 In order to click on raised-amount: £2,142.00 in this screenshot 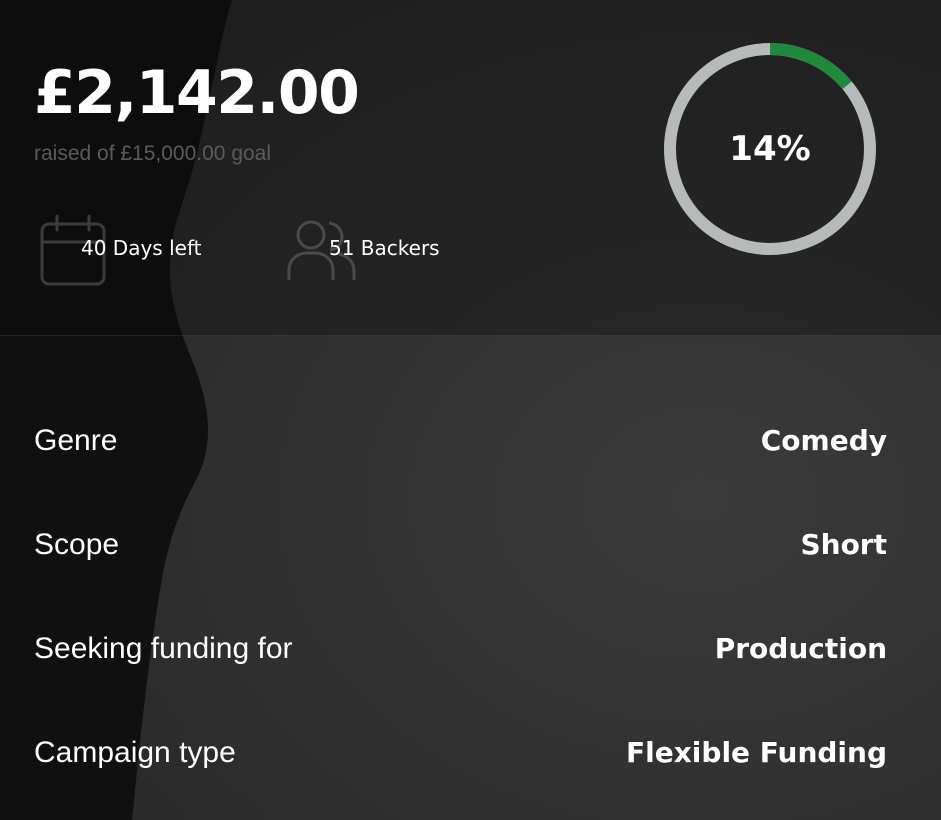, I will do `click(197, 93)`.